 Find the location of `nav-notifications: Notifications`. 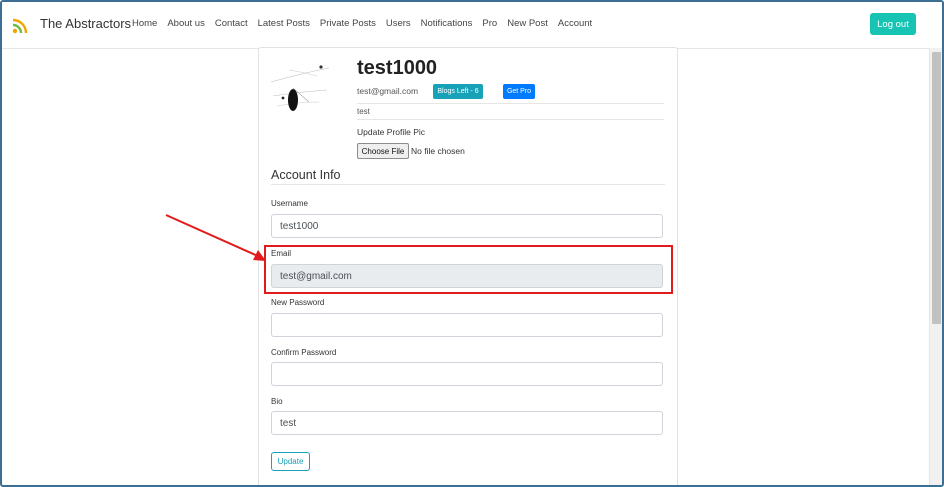

nav-notifications: Notifications is located at coordinates (447, 23).